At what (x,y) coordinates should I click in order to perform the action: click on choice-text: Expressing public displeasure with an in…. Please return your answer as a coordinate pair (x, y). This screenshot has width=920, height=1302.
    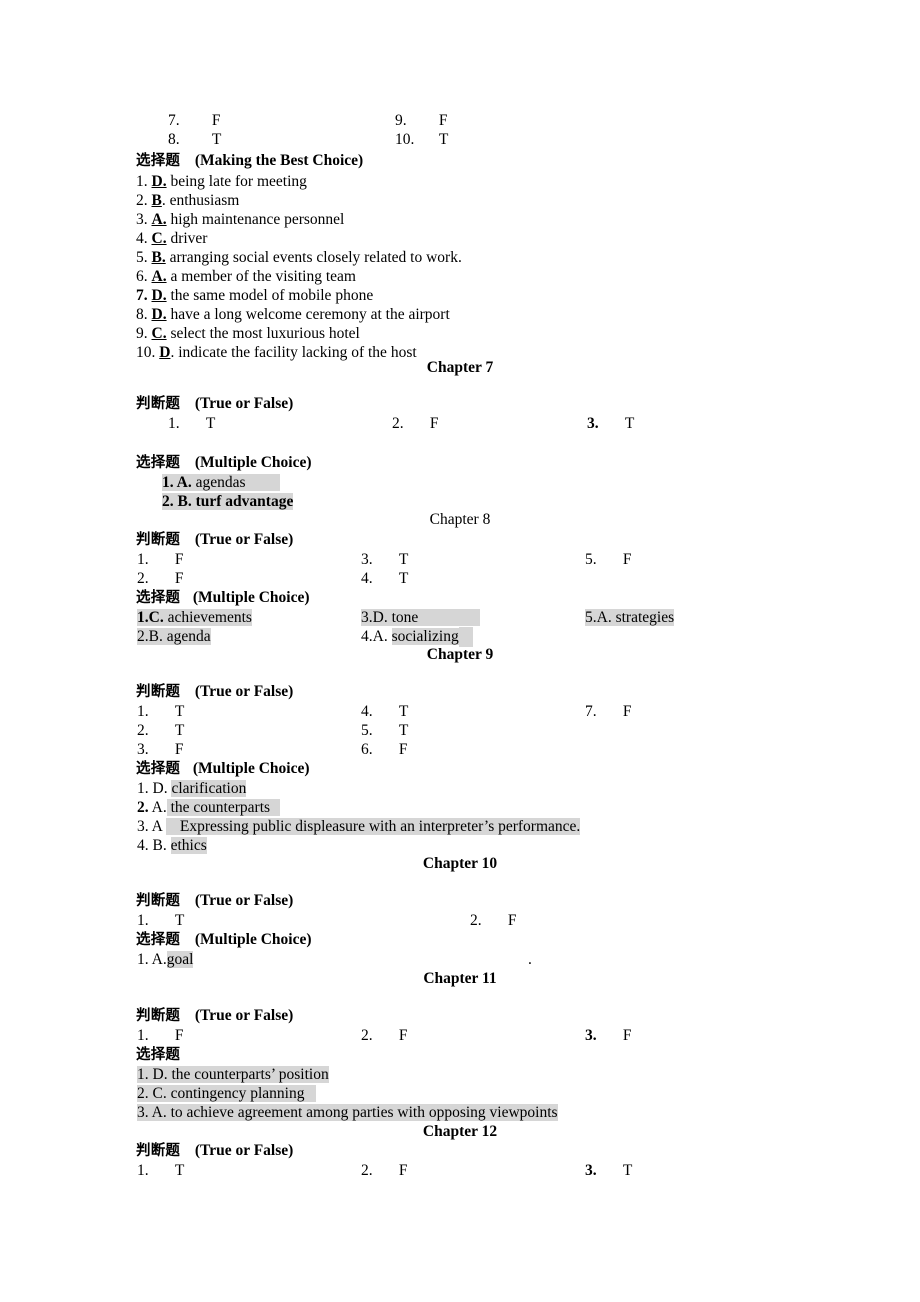
    Looking at the image, I should click on (380, 826).